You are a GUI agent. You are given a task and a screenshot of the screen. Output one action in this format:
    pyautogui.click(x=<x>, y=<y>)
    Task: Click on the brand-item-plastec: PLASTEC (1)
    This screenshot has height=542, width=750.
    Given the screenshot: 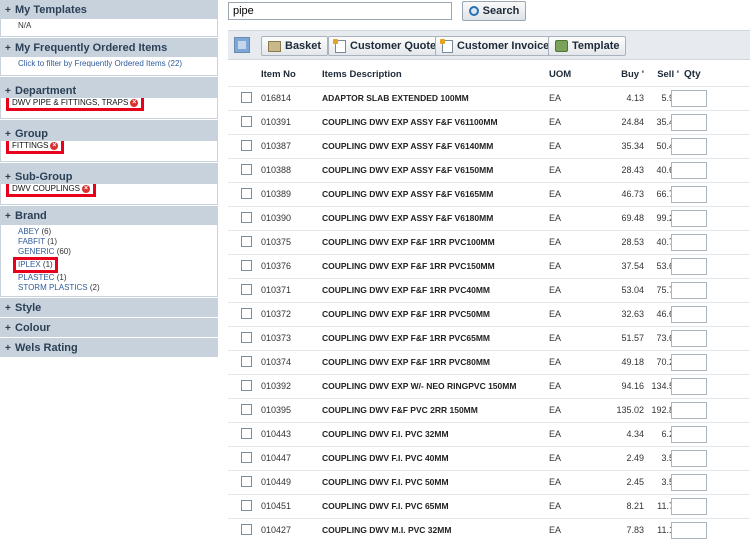 What is the action you would take?
    pyautogui.click(x=115, y=278)
    